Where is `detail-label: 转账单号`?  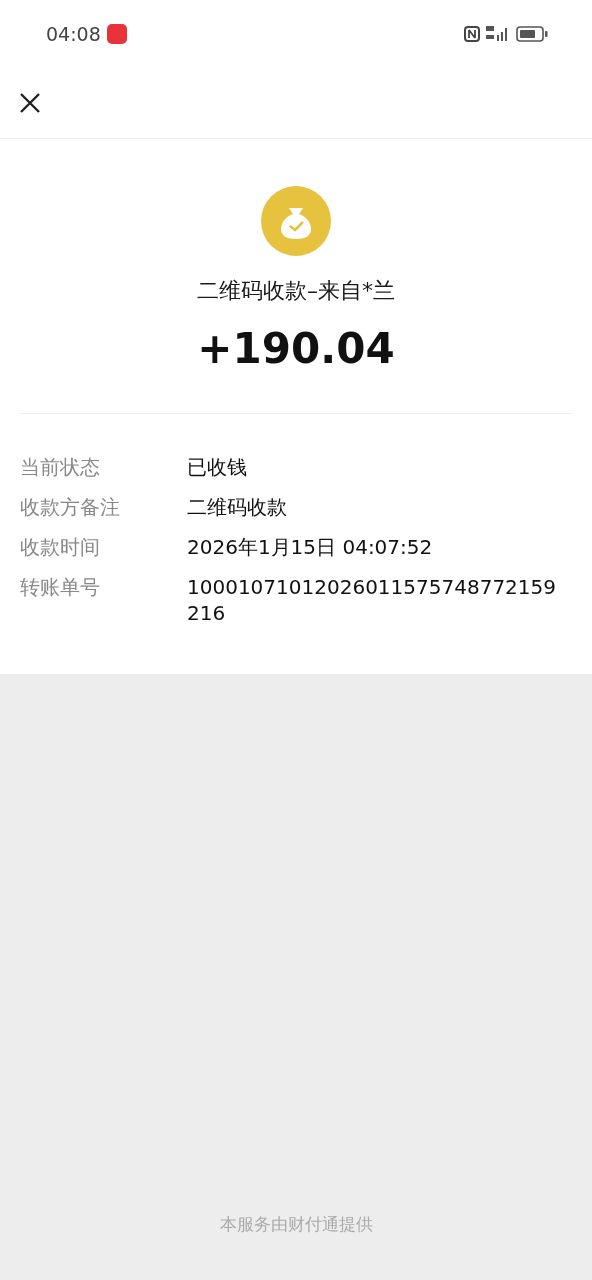
detail-label: 转账单号 is located at coordinates (60, 587).